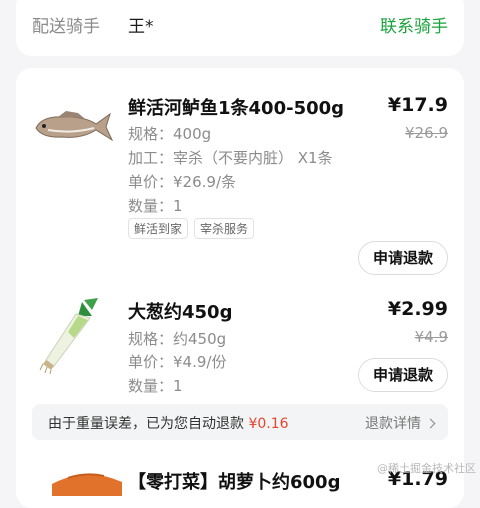 The width and height of the screenshot is (480, 508). I want to click on fish-icon, so click(74, 126).